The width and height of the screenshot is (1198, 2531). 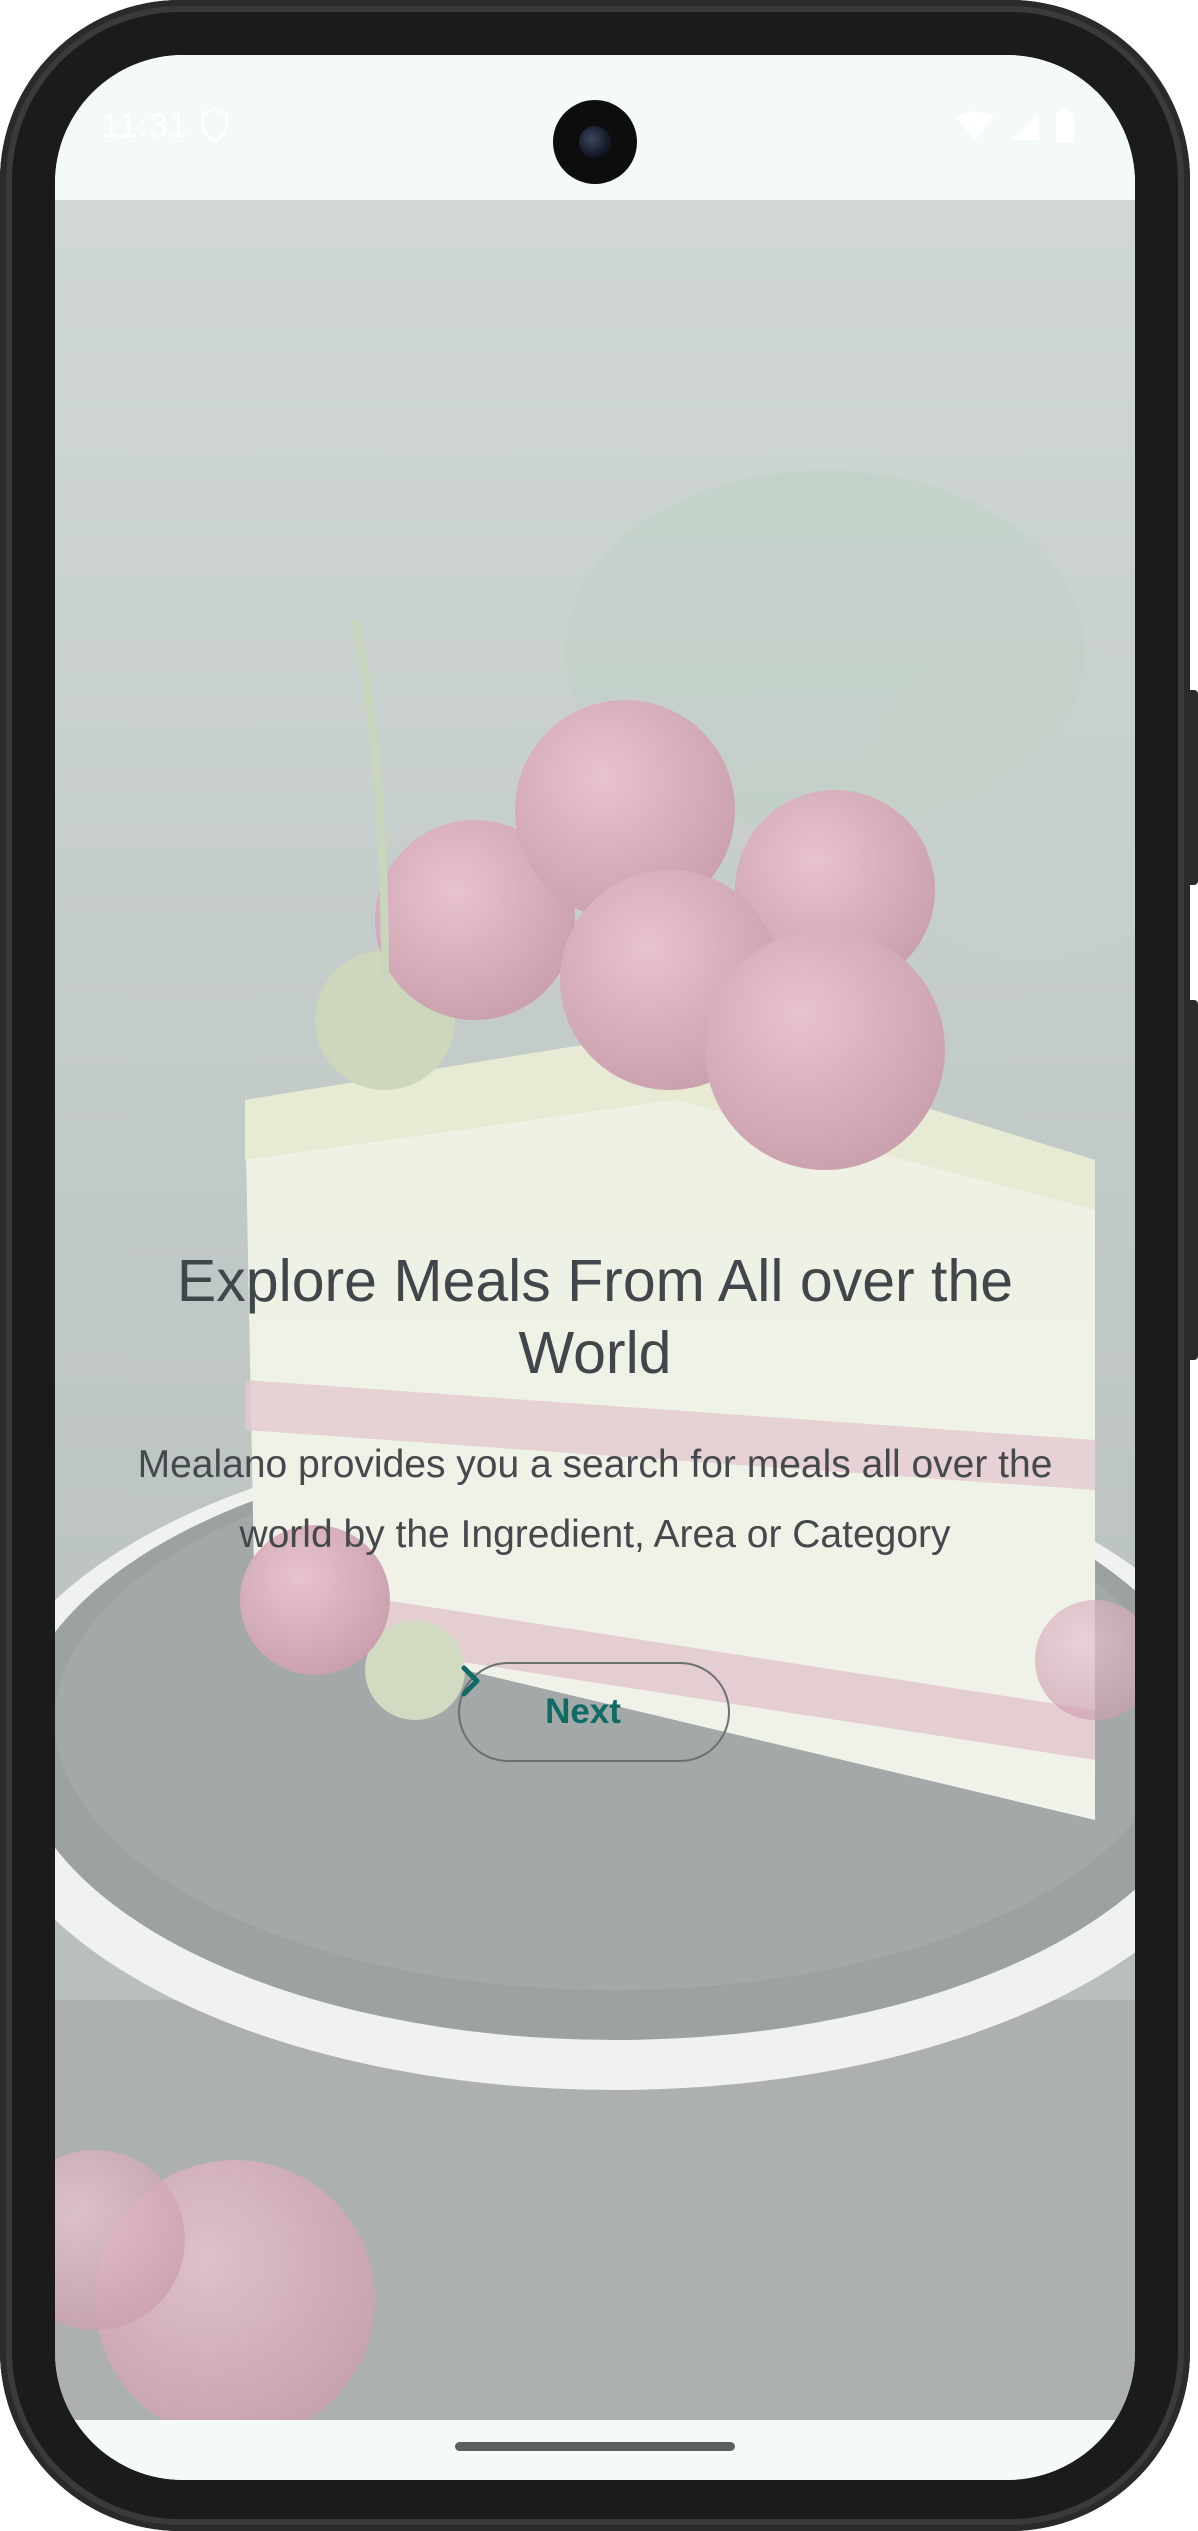 I want to click on volume-button, so click(x=1193, y=1180).